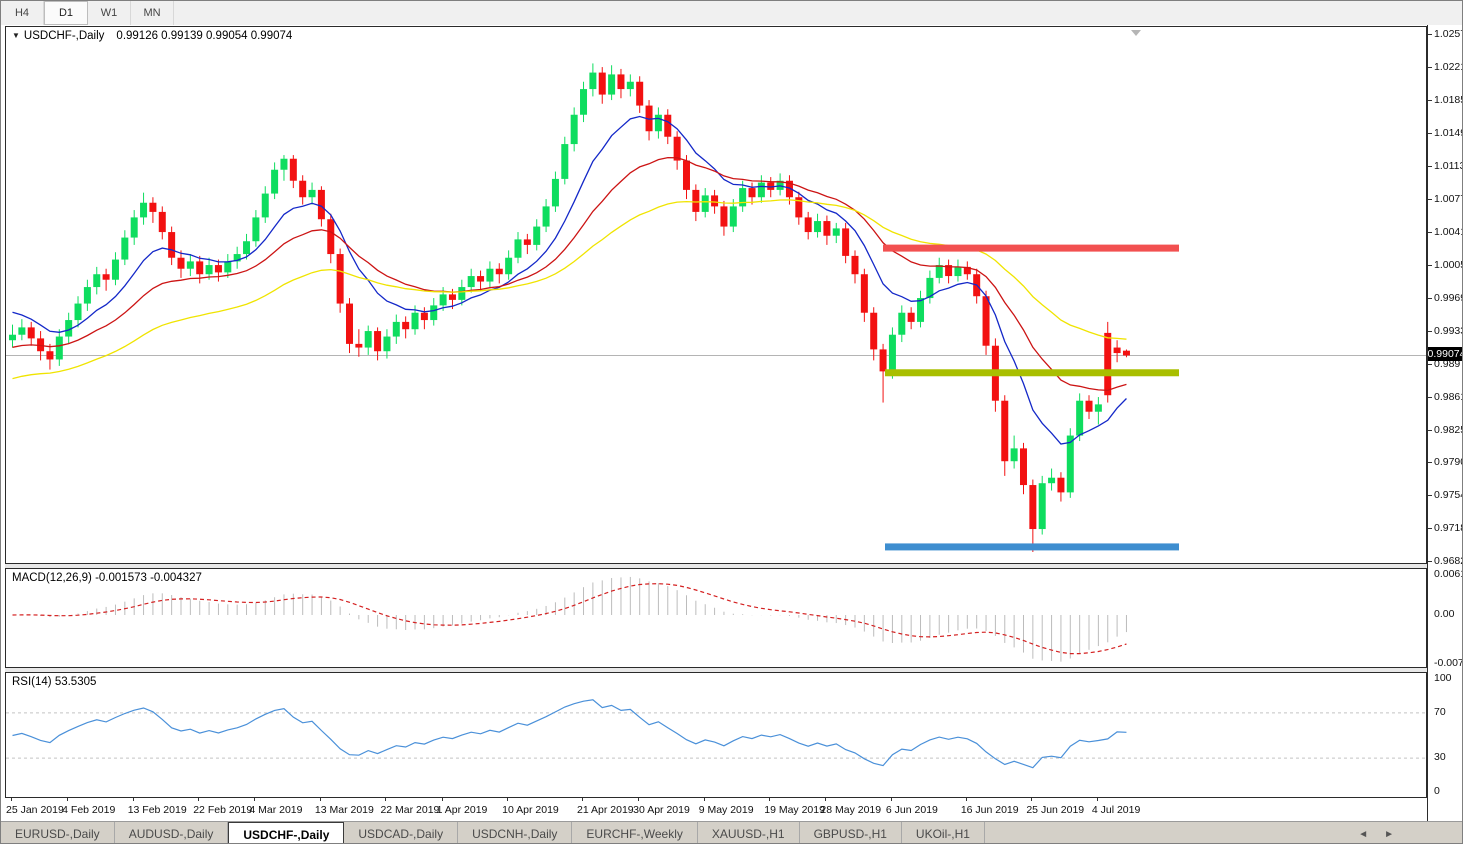 This screenshot has width=1463, height=844. Describe the element at coordinates (1032, 547) in the screenshot. I see `low-support-ray` at that location.